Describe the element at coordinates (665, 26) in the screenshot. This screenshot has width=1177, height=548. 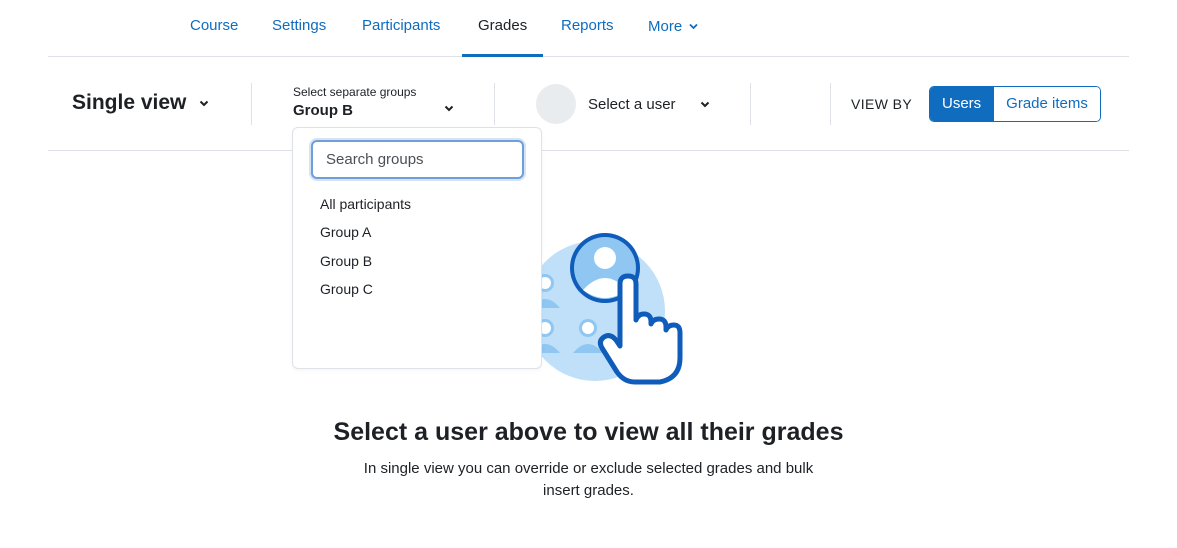
I see `tab-more-label: More` at that location.